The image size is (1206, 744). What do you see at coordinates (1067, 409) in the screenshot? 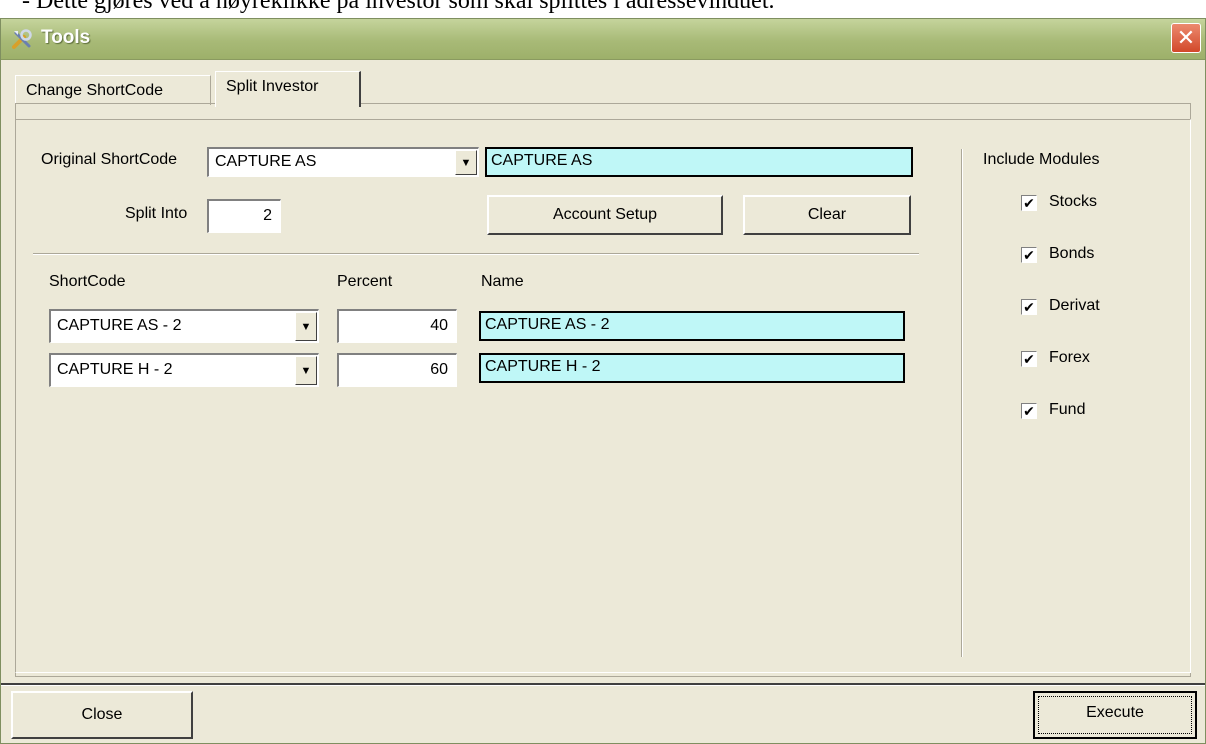
I see `checkbox-label: Fund` at bounding box center [1067, 409].